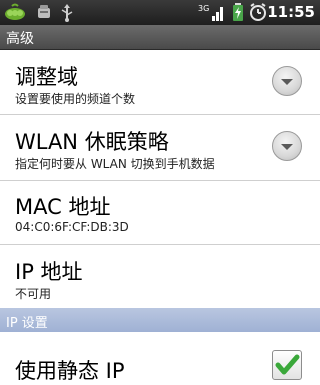 Image resolution: width=320 pixels, height=385 pixels. What do you see at coordinates (160, 37) in the screenshot?
I see `title-bar: 高级` at bounding box center [160, 37].